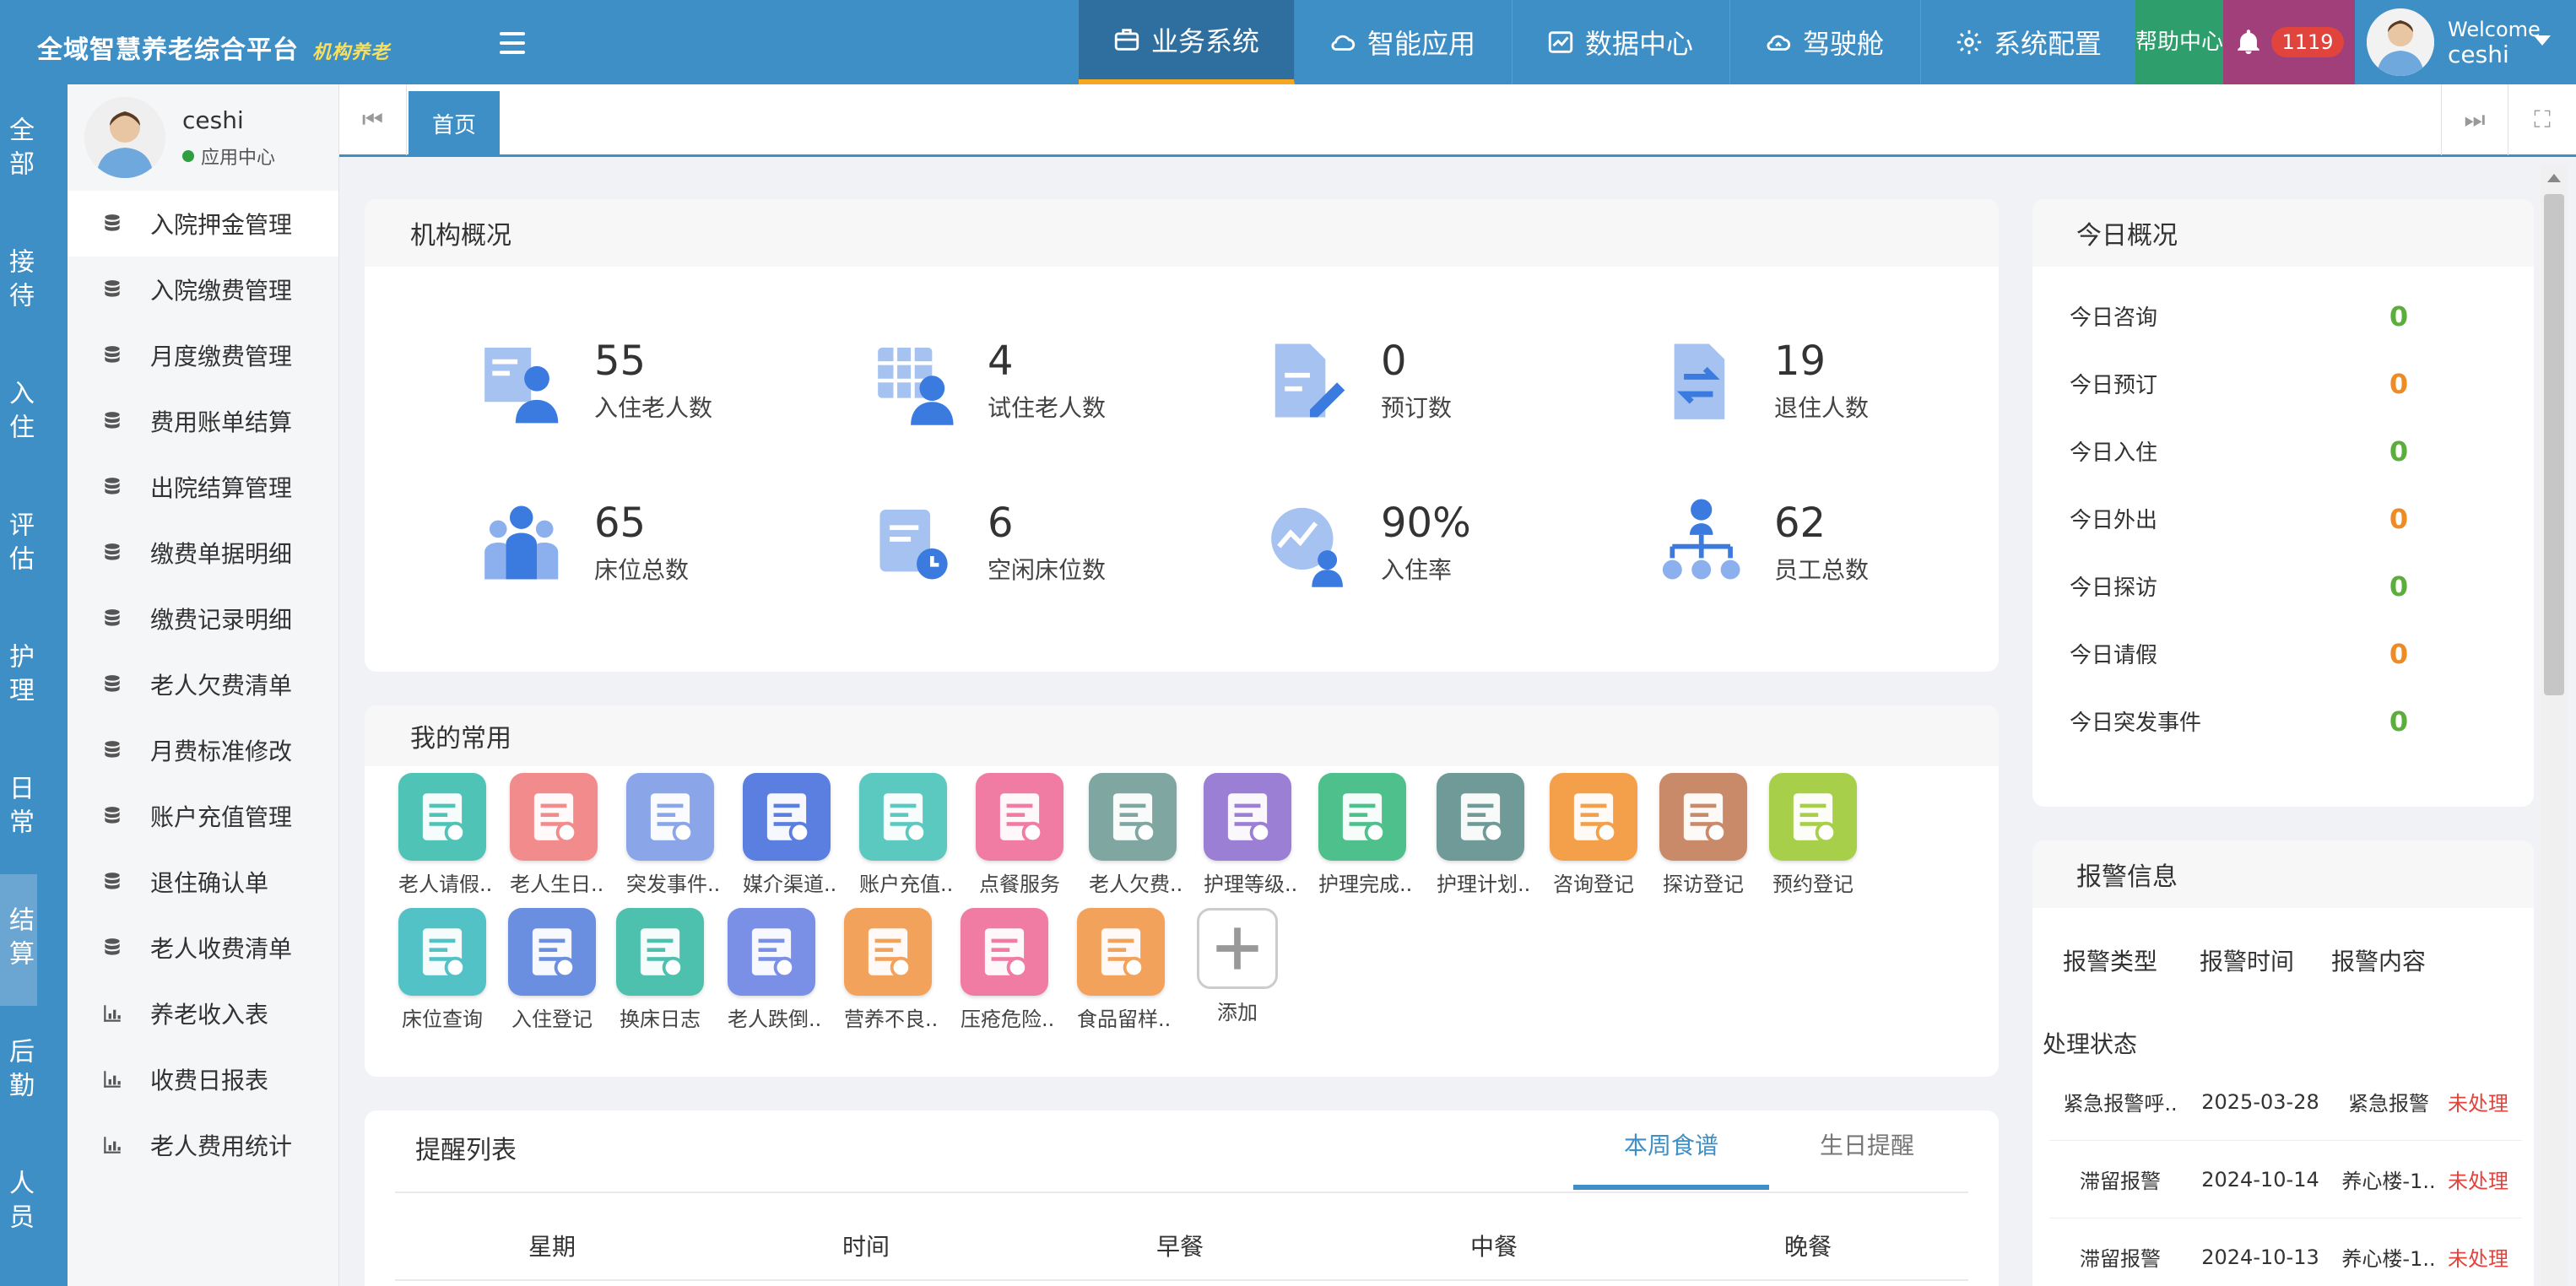 The width and height of the screenshot is (2576, 1286). What do you see at coordinates (203, 289) in the screenshot?
I see `sidebar-item: 入院缴费管理` at bounding box center [203, 289].